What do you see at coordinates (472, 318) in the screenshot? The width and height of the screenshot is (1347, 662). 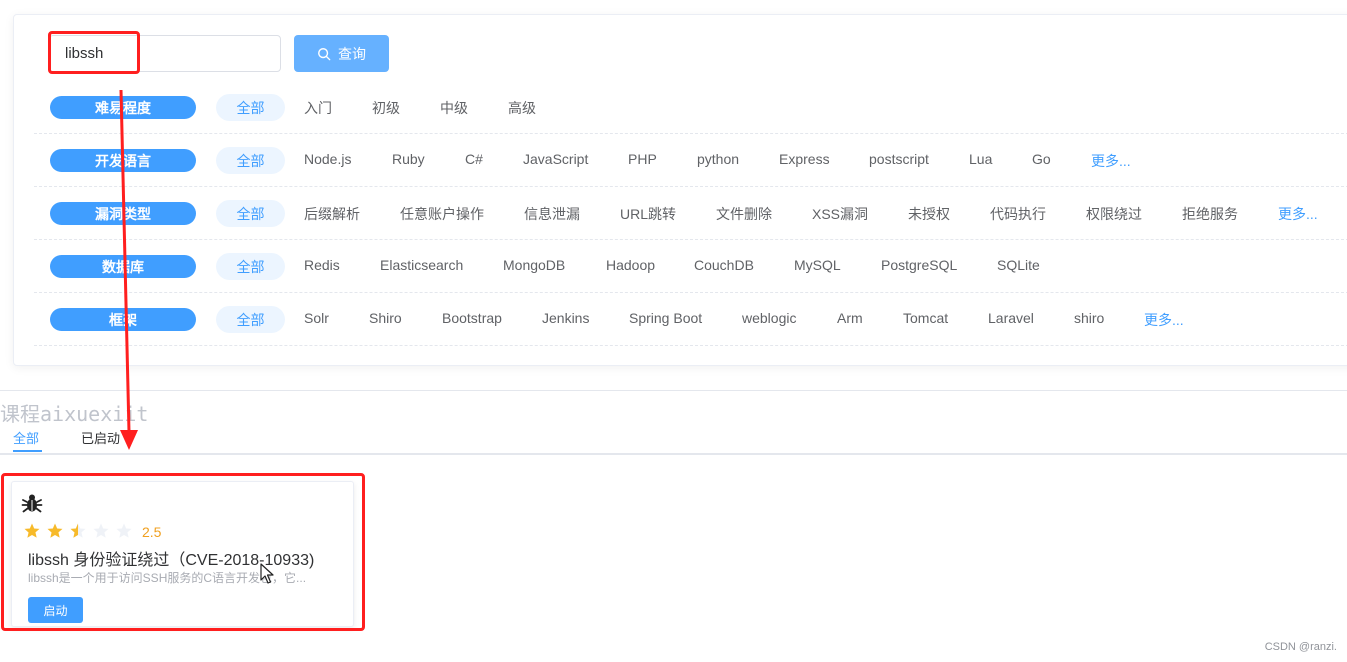 I see `filter-option: Bootstrap` at bounding box center [472, 318].